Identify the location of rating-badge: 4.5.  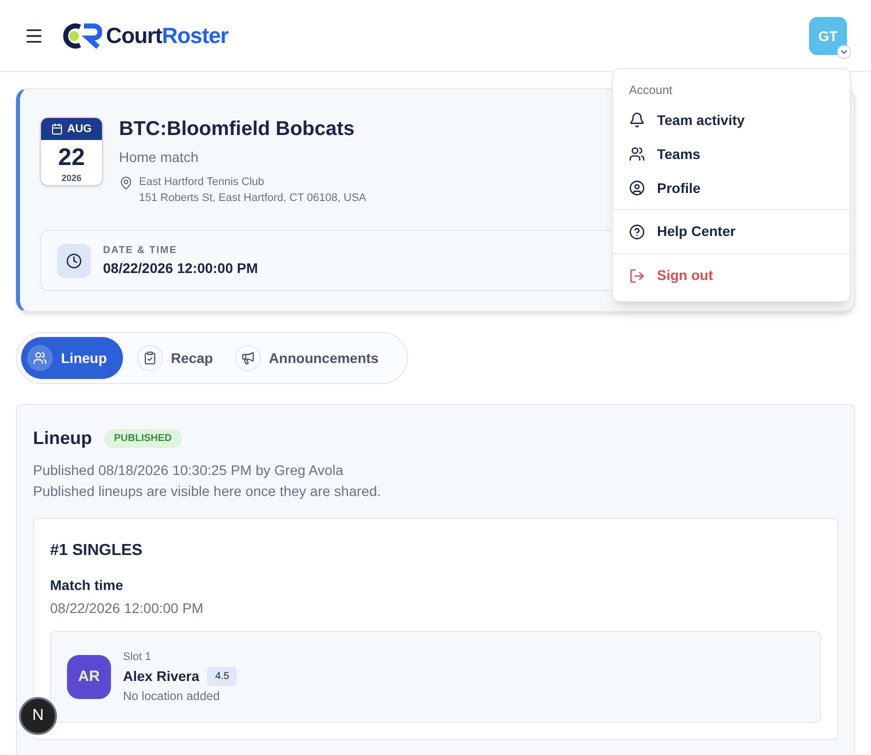
(222, 676).